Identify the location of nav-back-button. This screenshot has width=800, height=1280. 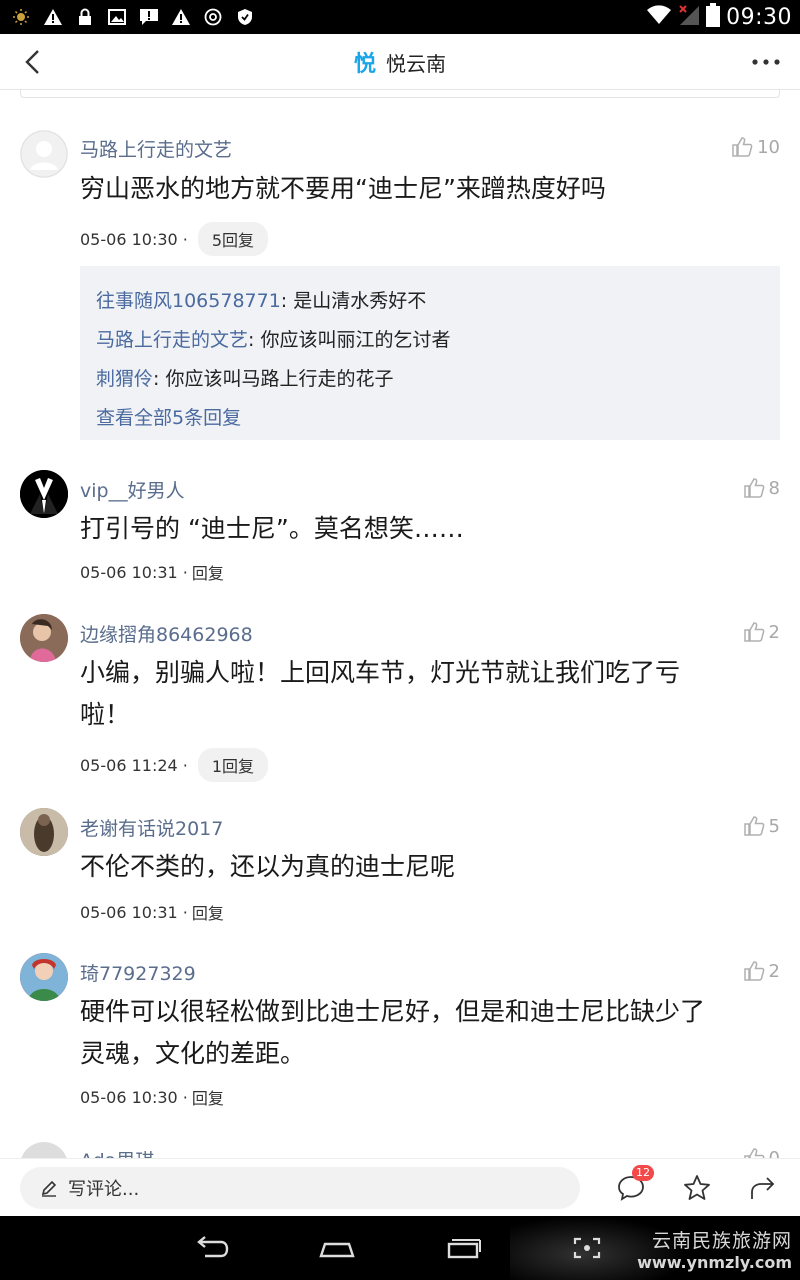
(211, 1248).